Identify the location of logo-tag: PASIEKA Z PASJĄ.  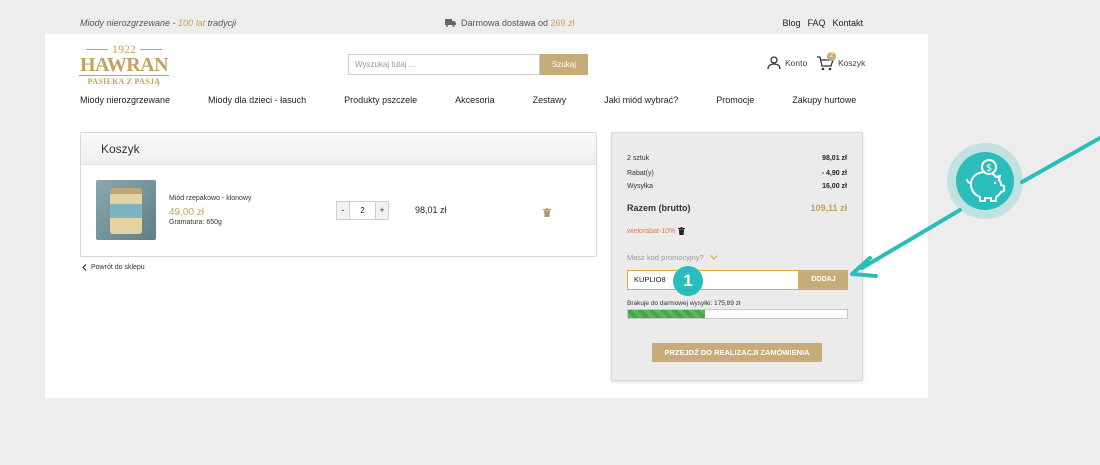
(124, 81).